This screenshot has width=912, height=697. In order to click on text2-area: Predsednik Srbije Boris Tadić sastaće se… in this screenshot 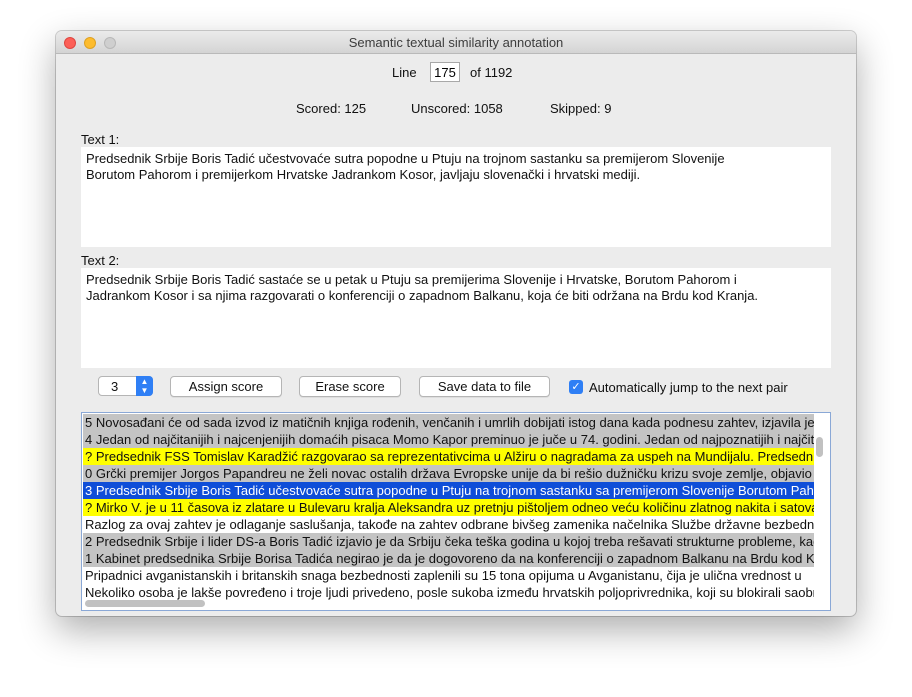, I will do `click(456, 318)`.